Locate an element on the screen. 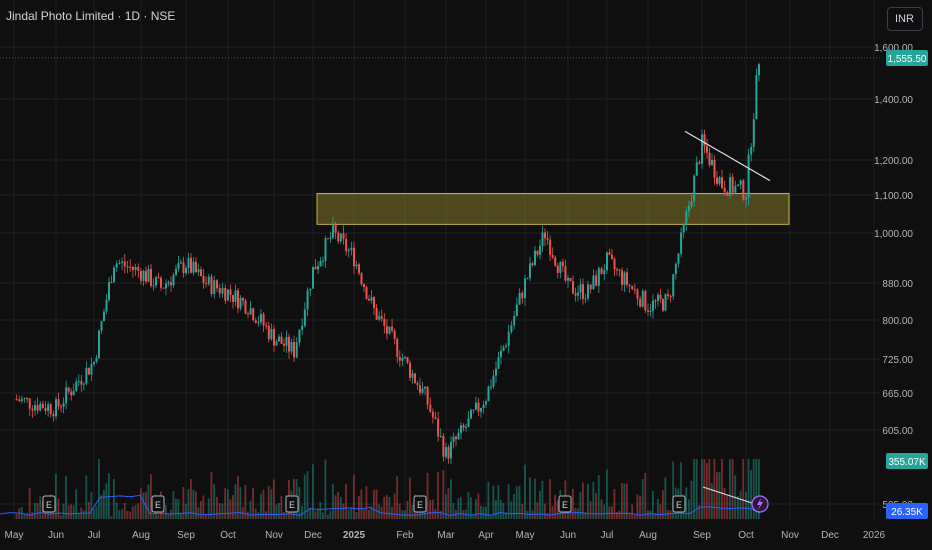 This screenshot has height=550, width=932. time-tick-label: Feb is located at coordinates (405, 535).